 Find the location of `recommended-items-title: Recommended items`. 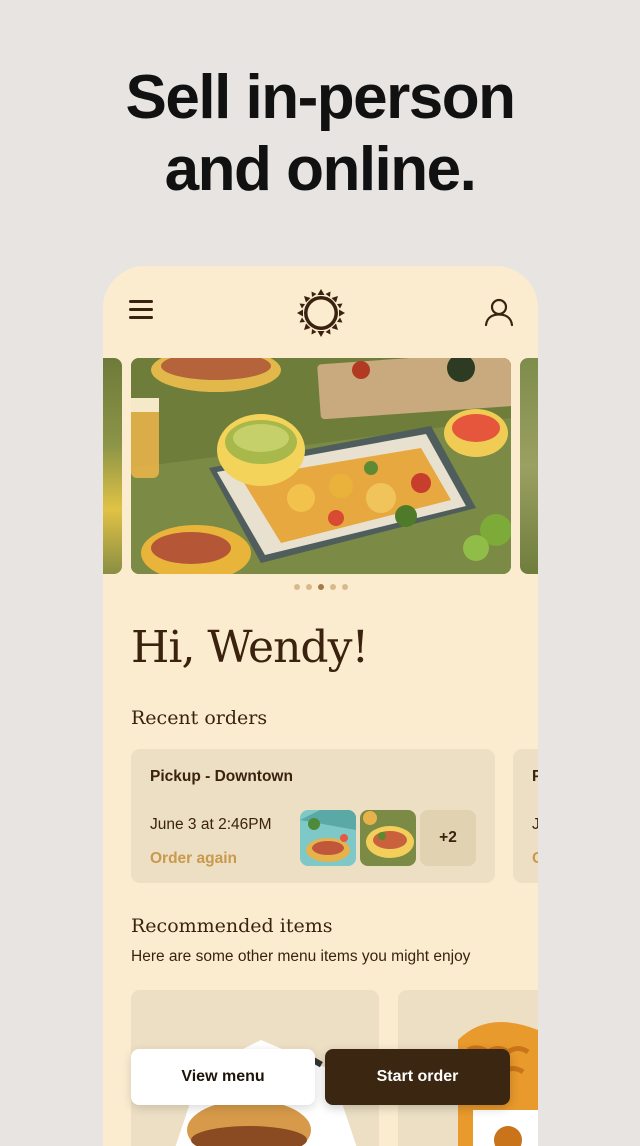

recommended-items-title: Recommended items is located at coordinates (232, 926).